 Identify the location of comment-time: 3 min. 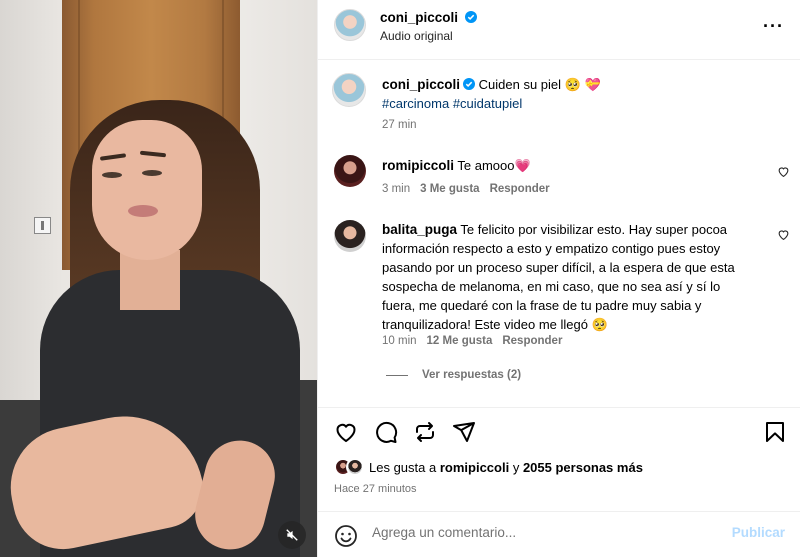
(396, 189).